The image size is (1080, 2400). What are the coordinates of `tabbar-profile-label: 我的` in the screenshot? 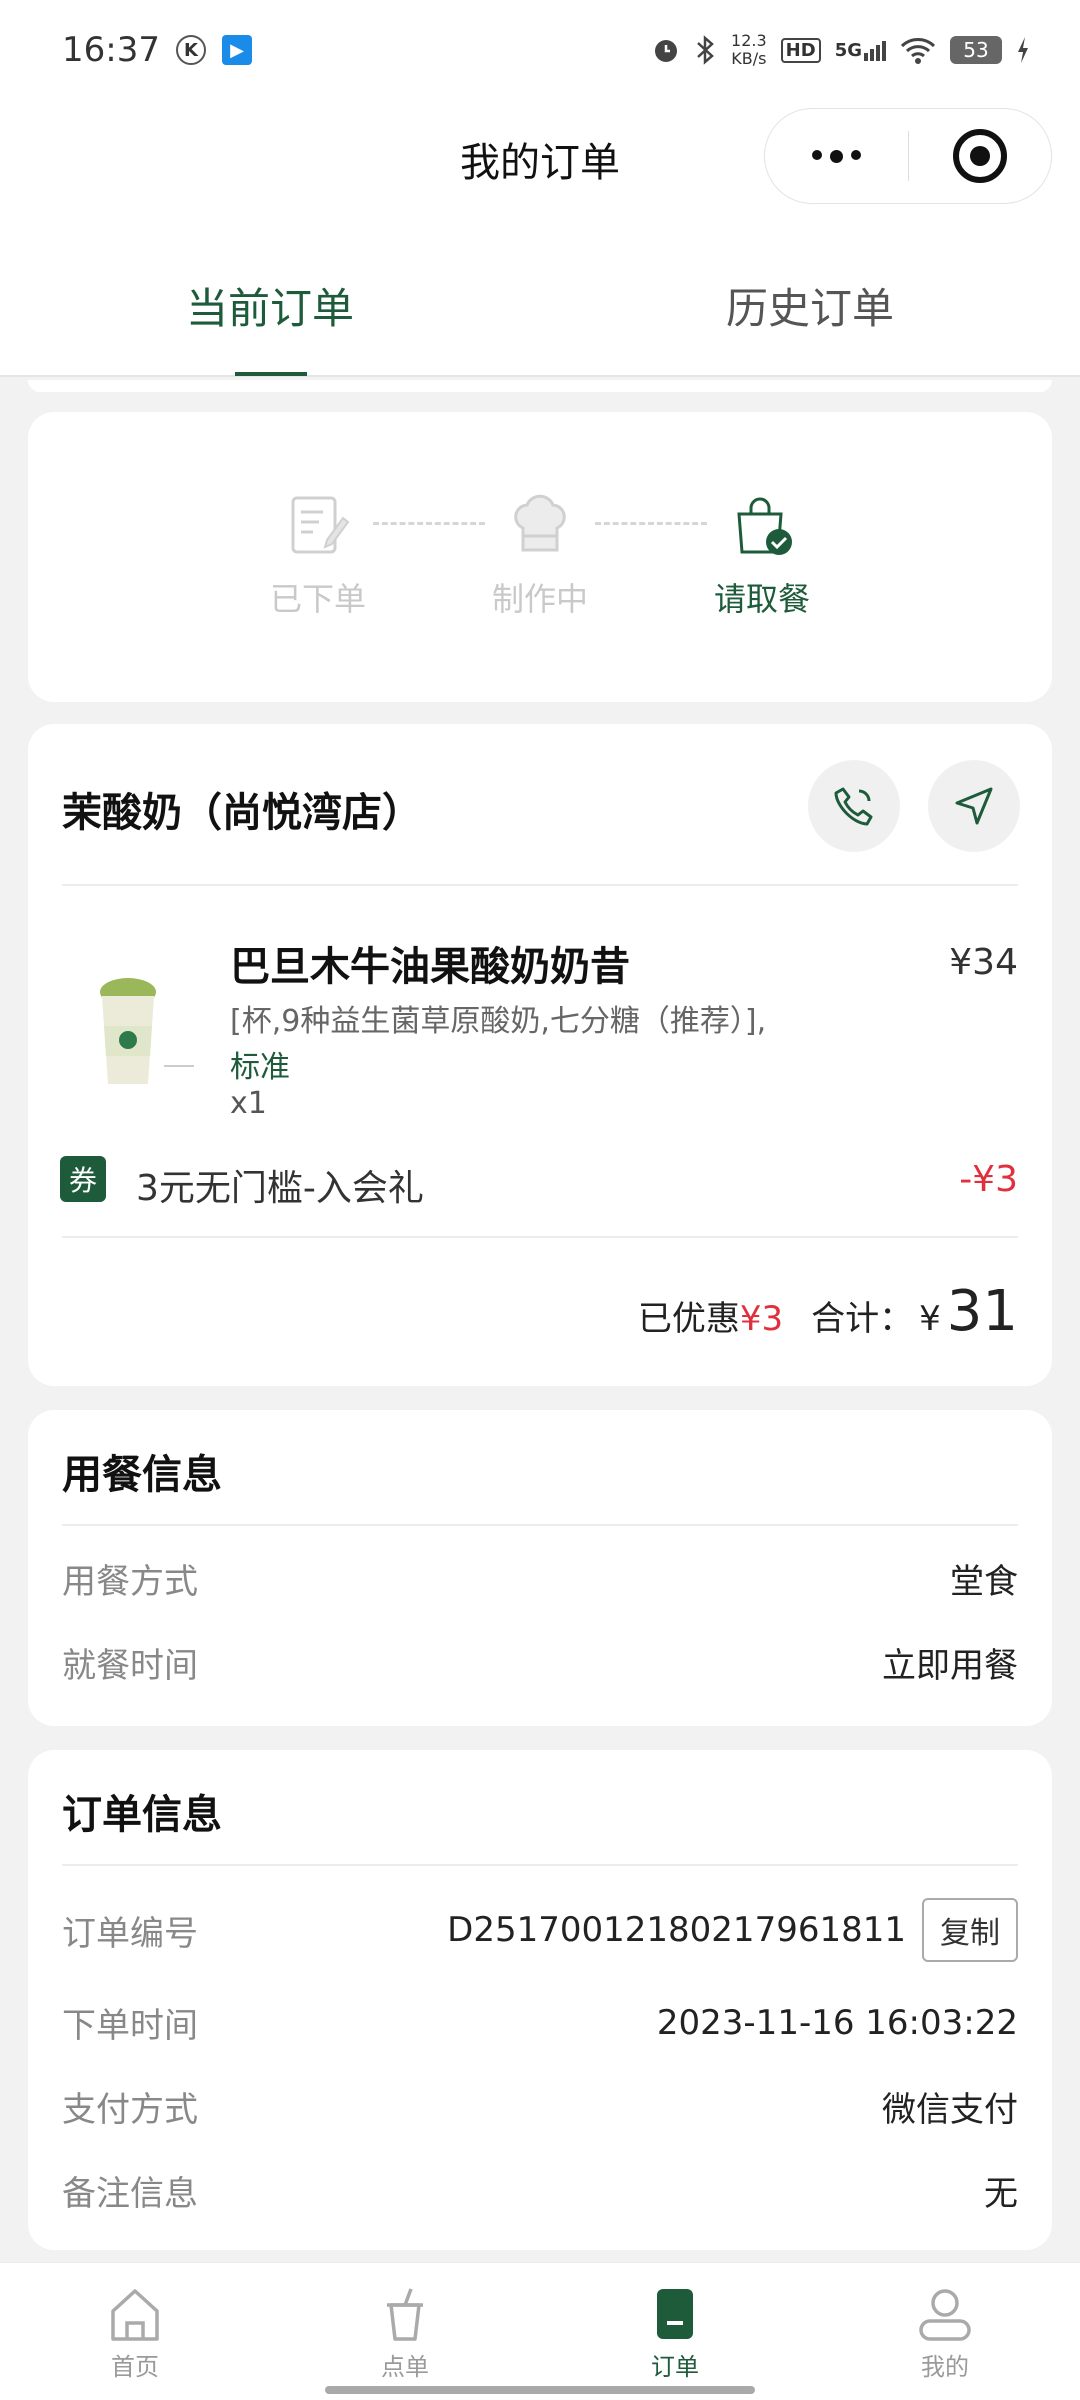 It's located at (945, 2367).